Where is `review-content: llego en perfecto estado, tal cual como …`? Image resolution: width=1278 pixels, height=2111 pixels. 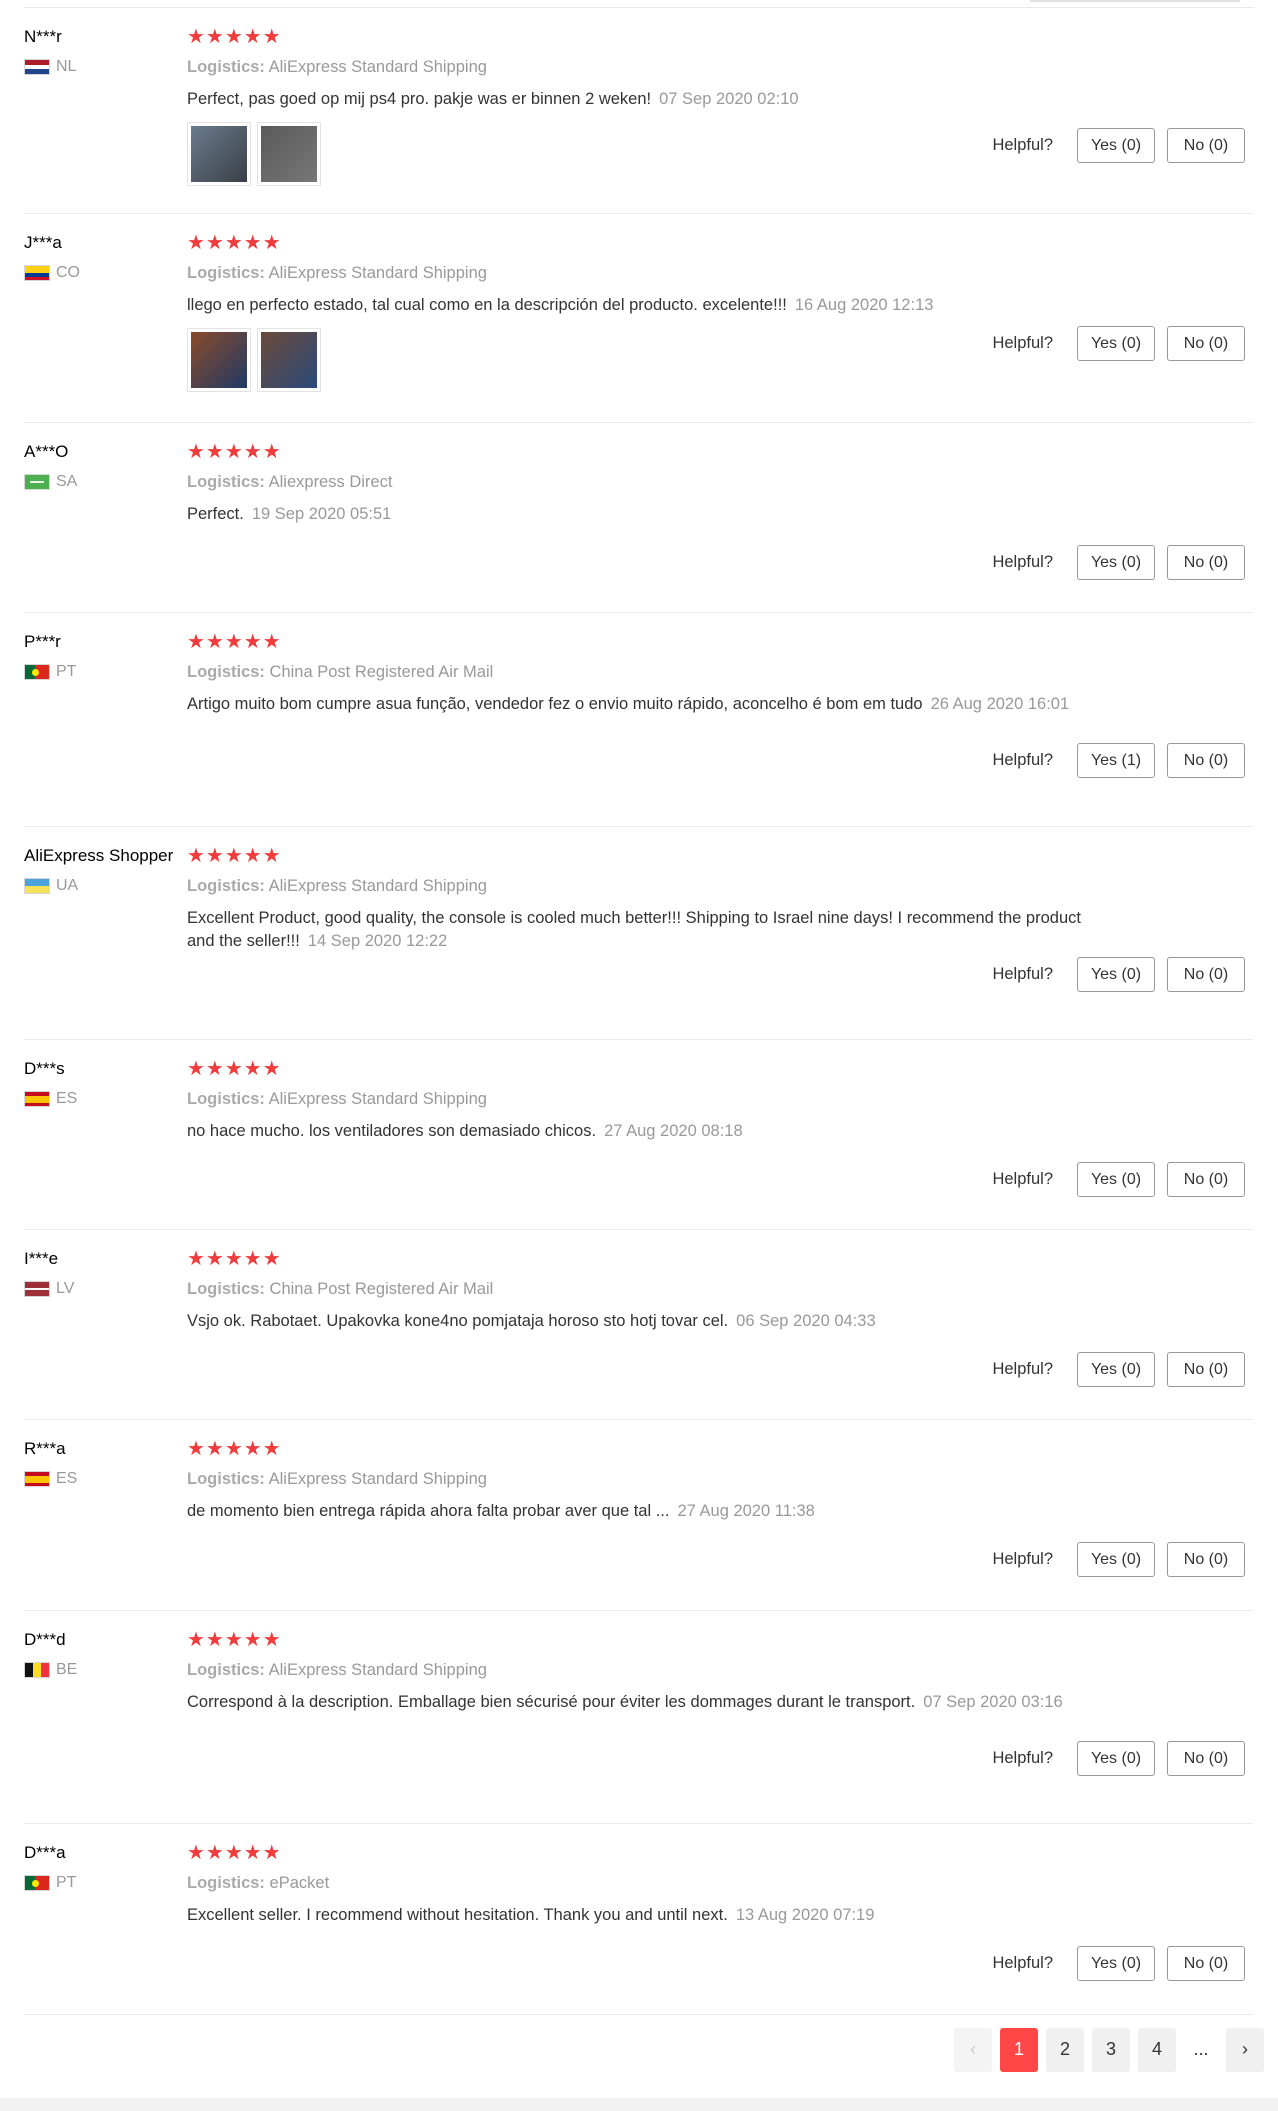
review-content: llego en perfecto estado, tal cual como … is located at coordinates (487, 305).